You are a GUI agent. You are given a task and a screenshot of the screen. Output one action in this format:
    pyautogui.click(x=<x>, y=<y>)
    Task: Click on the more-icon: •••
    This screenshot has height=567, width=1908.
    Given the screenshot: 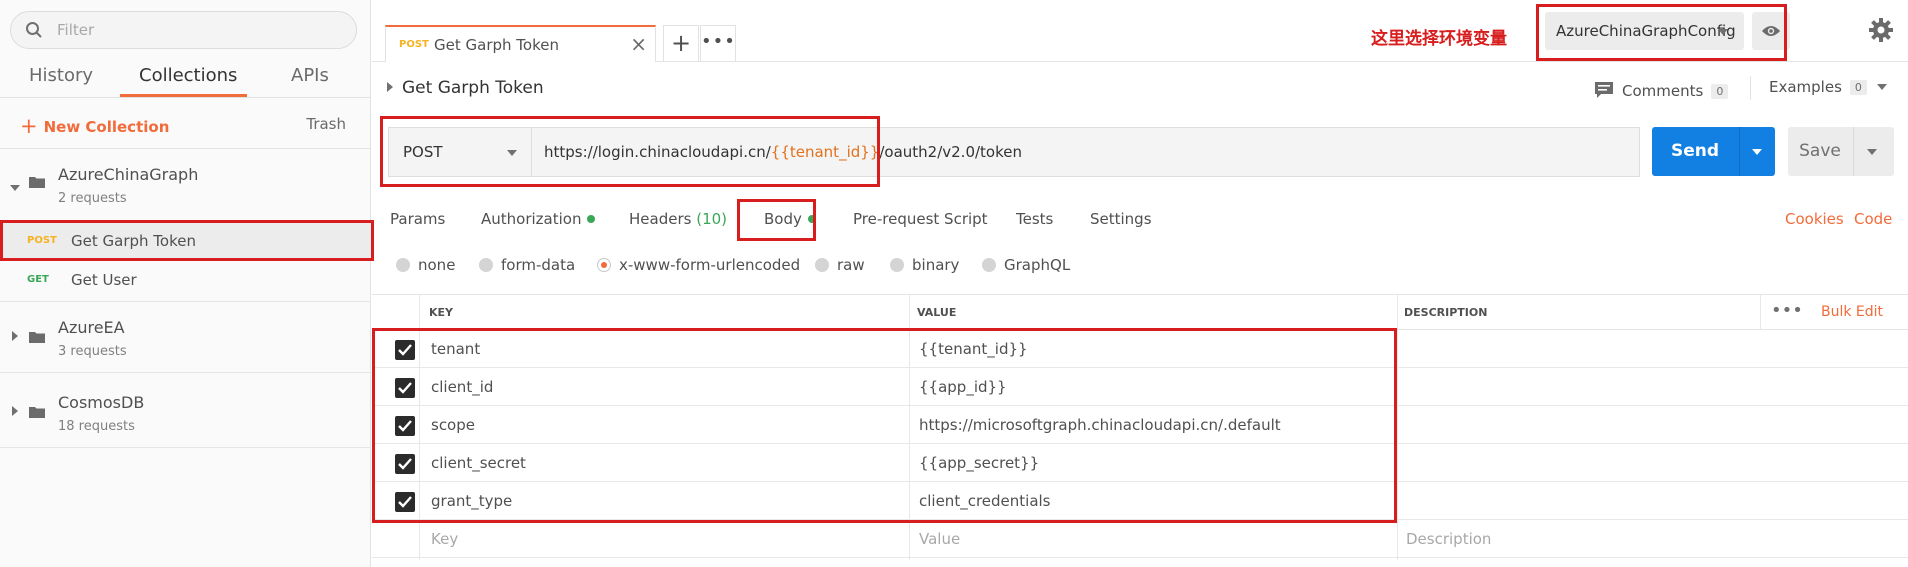 What is the action you would take?
    pyautogui.click(x=1787, y=310)
    